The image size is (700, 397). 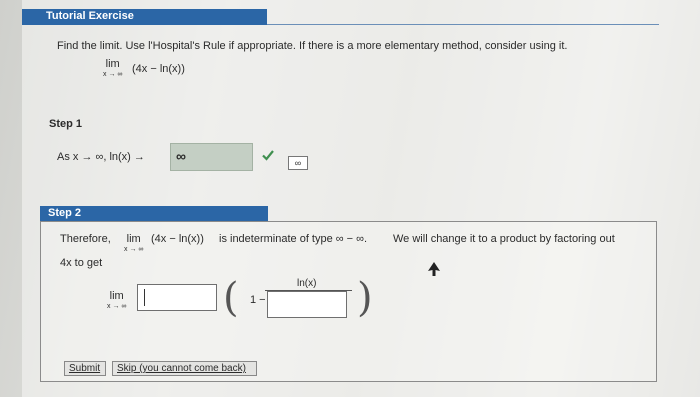 I want to click on step1-text: As x → ∞, ln(x) →, so click(x=101, y=157).